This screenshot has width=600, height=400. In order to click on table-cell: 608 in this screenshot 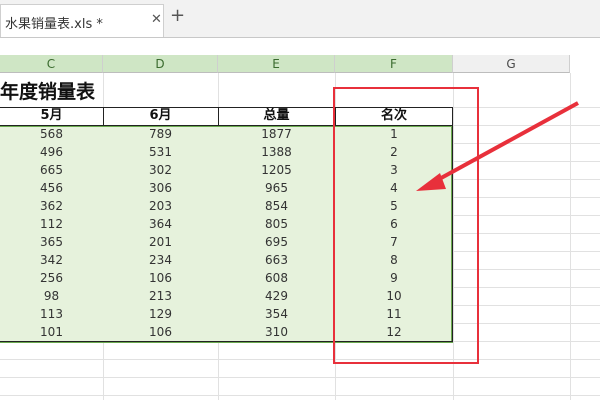, I will do `click(276, 278)`.